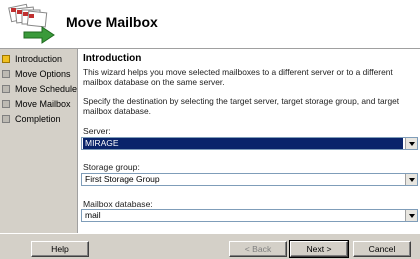 The height and width of the screenshot is (259, 420). I want to click on mailbox-database-label: Mailbox database:, so click(118, 204).